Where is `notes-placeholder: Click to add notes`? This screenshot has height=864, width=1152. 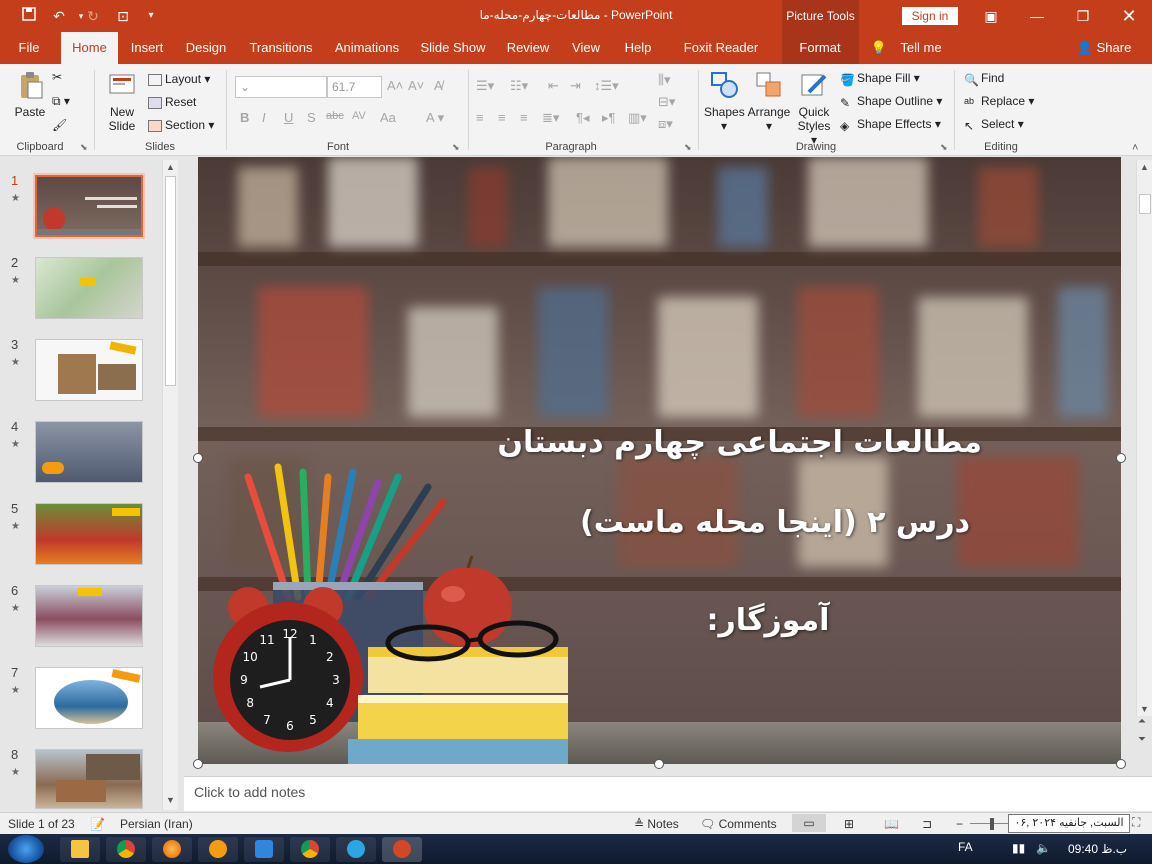 notes-placeholder: Click to add notes is located at coordinates (249, 792).